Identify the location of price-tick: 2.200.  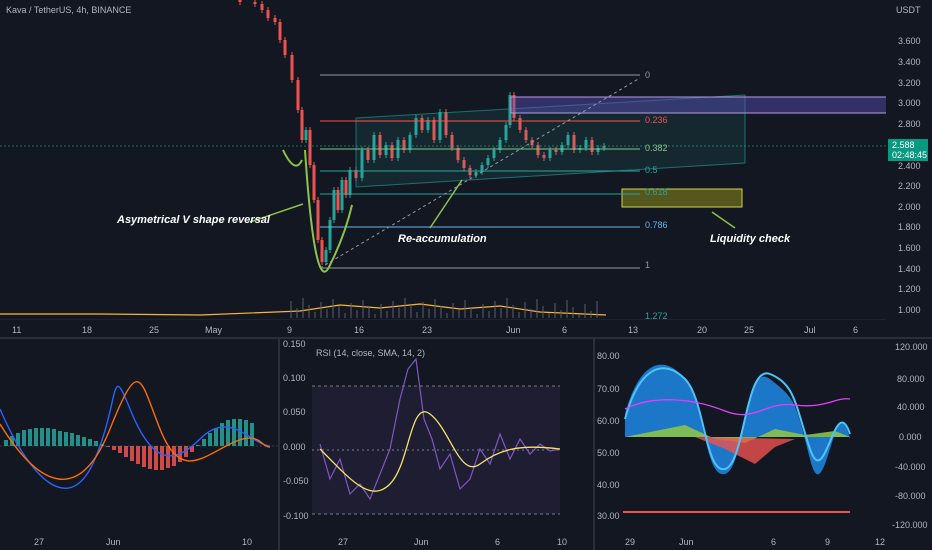
(909, 186).